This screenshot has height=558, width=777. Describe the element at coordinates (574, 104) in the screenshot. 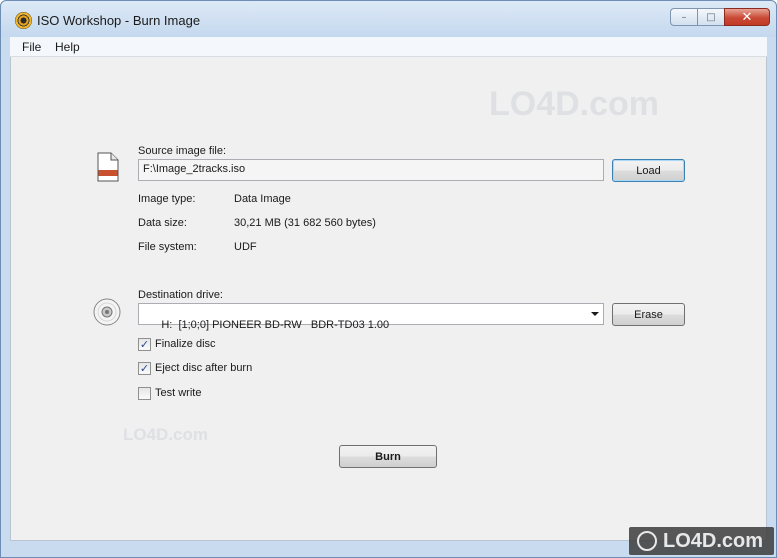

I see `watermark-large: LO4D.com` at that location.